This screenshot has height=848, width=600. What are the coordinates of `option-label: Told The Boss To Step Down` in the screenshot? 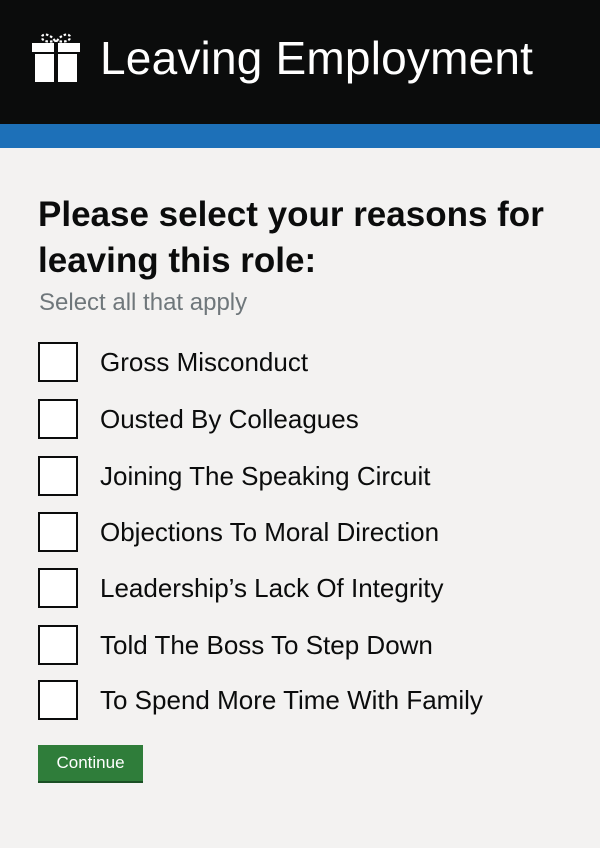 It's located at (266, 645).